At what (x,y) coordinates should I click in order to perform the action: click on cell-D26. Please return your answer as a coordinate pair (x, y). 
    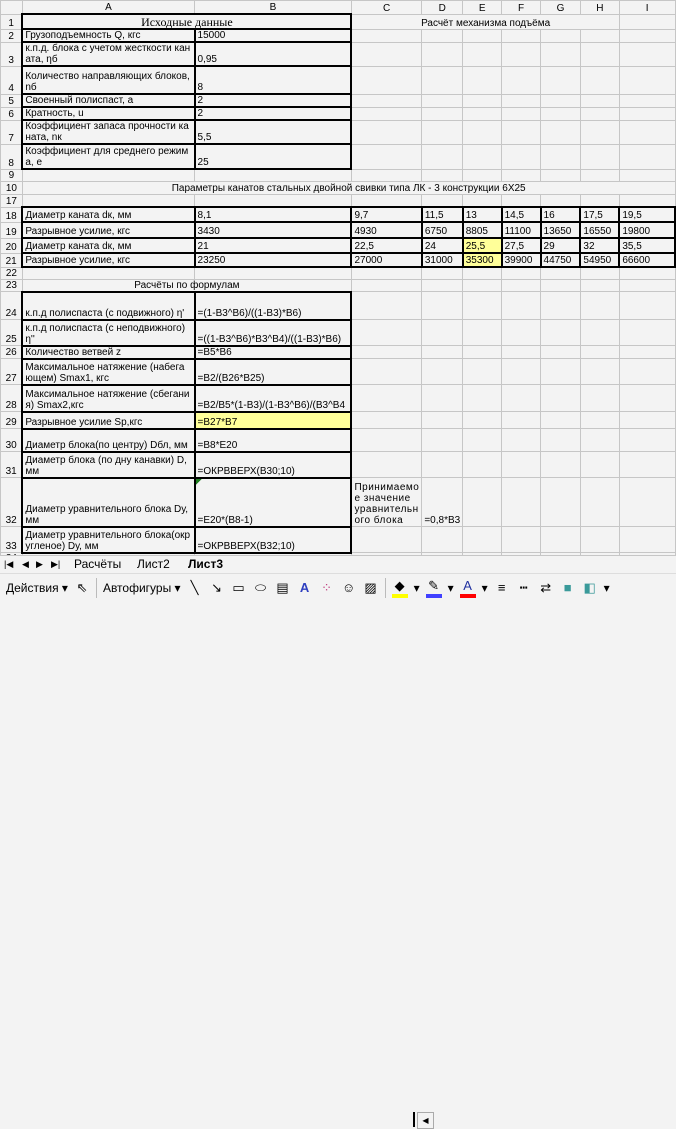
    Looking at the image, I should click on (442, 352).